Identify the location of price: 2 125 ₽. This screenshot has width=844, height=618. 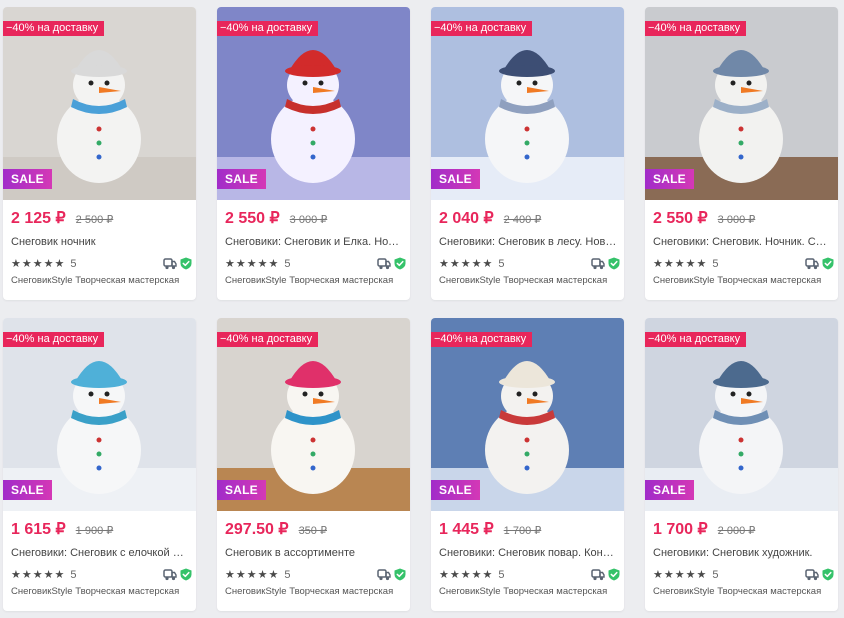
(38, 218).